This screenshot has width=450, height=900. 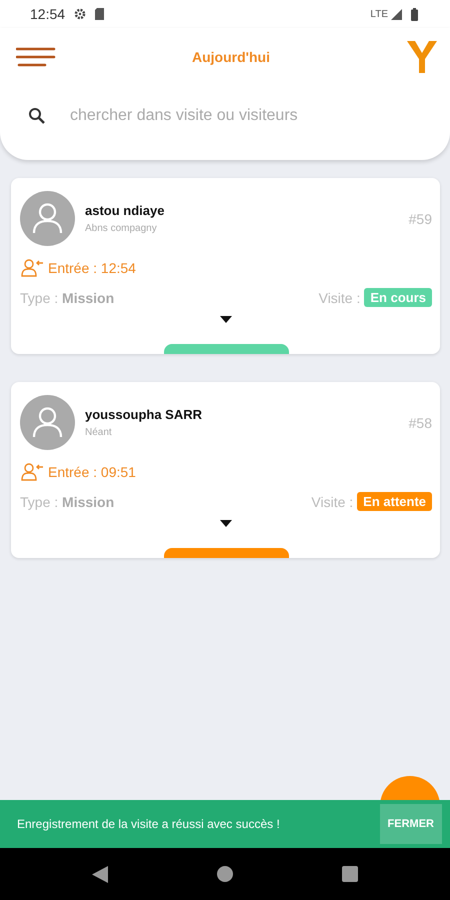 What do you see at coordinates (36, 57) in the screenshot?
I see `menu-icon` at bounding box center [36, 57].